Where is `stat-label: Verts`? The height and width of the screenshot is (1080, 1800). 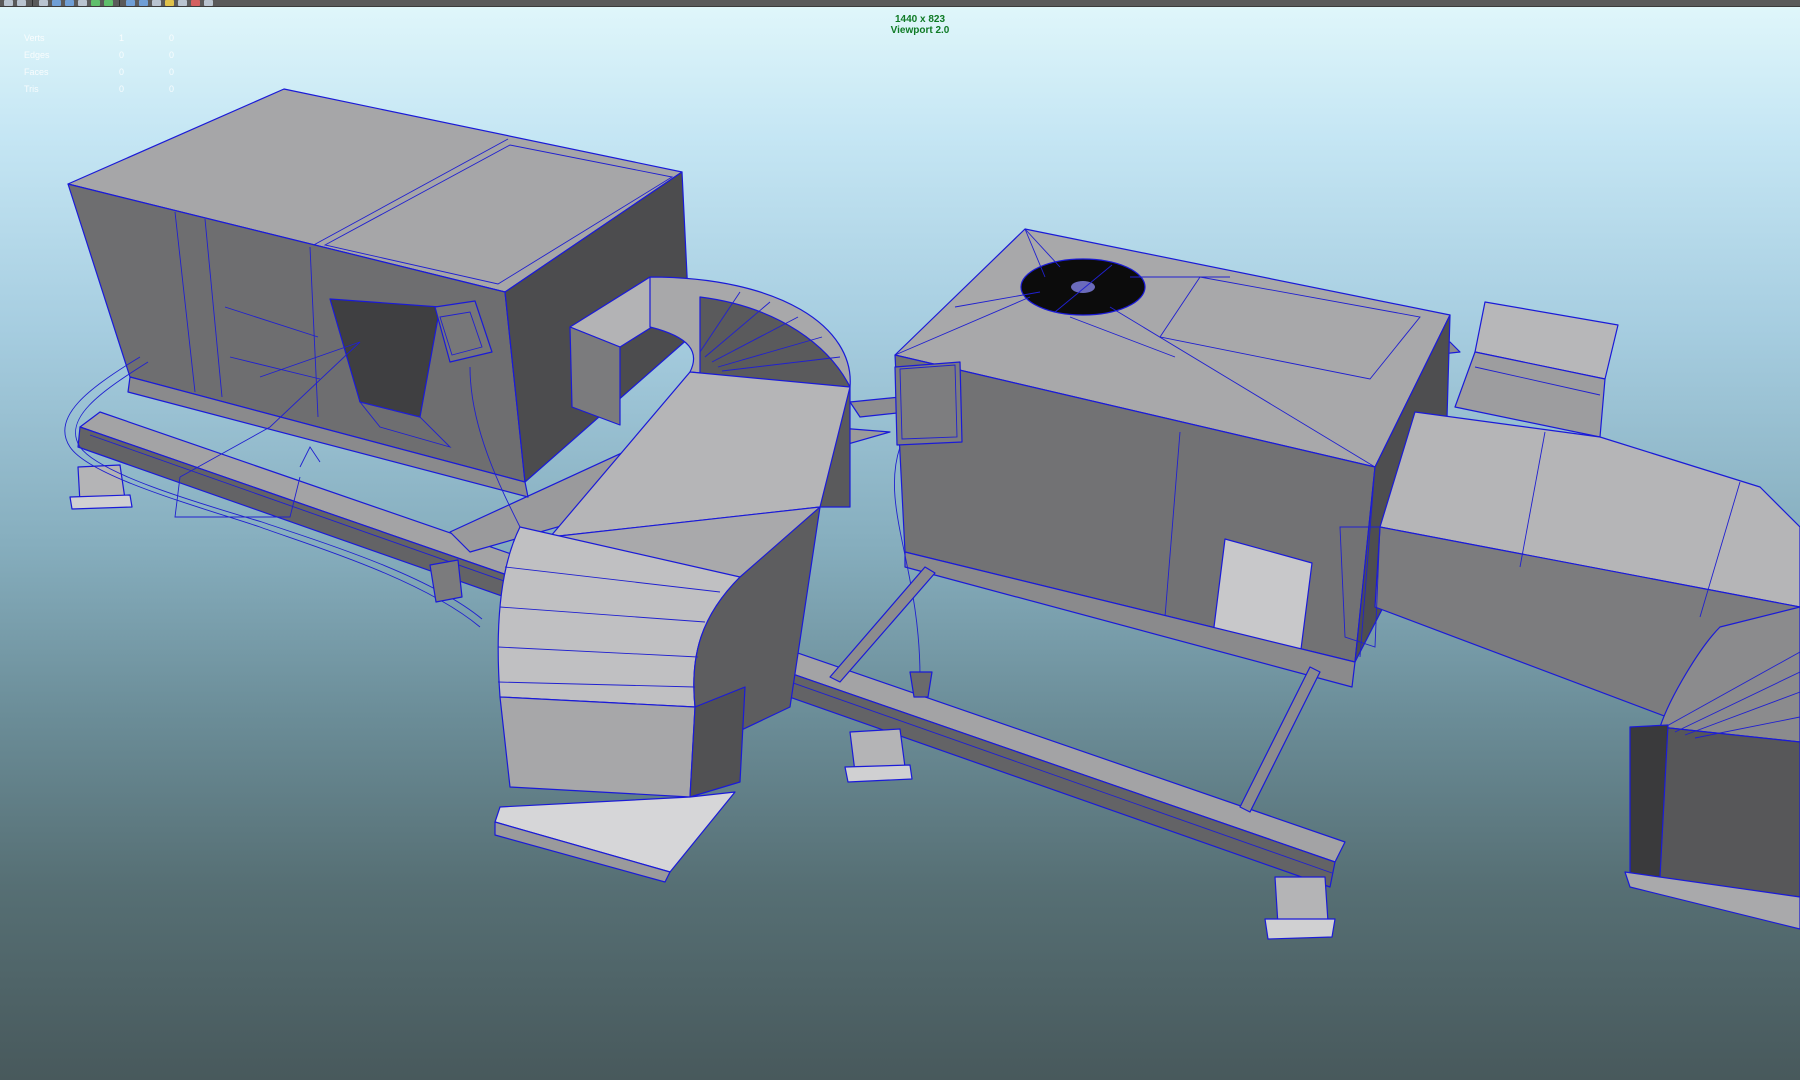 stat-label: Verts is located at coordinates (34, 37).